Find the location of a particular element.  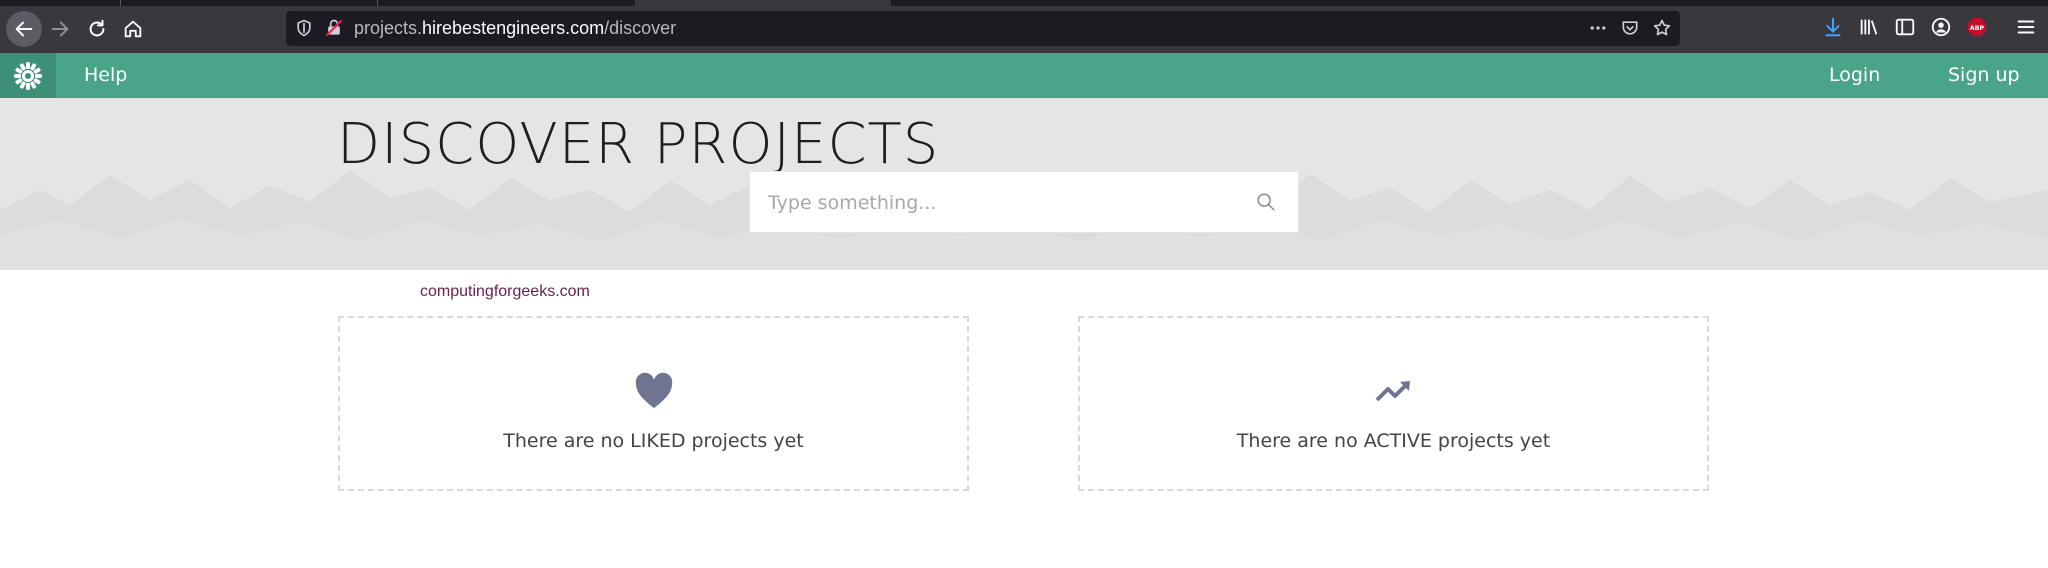

snowflake-logo-icon is located at coordinates (28, 75).